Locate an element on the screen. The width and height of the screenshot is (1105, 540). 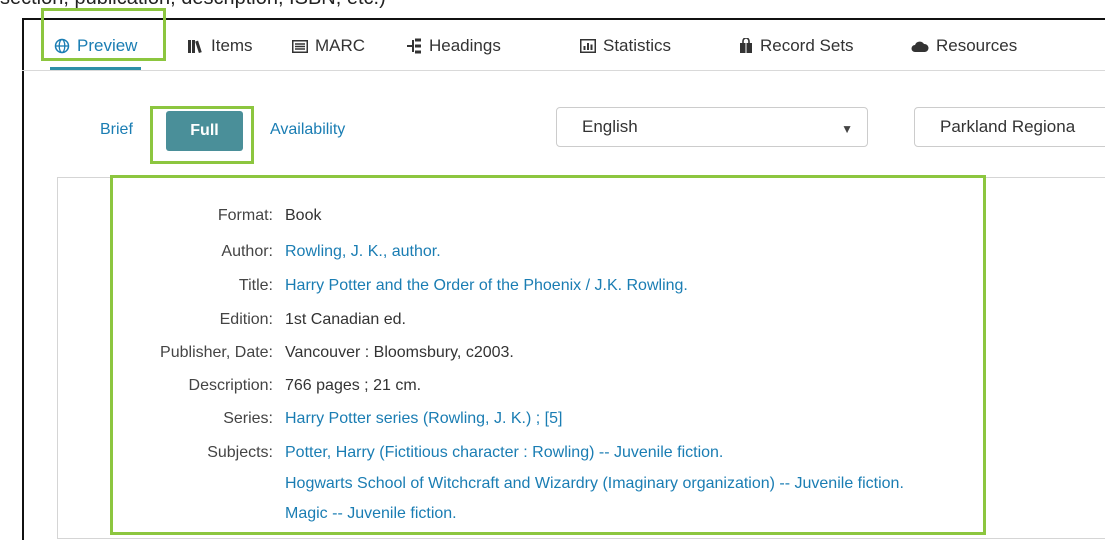
tab-record-sets-label: Record Sets is located at coordinates (807, 45).